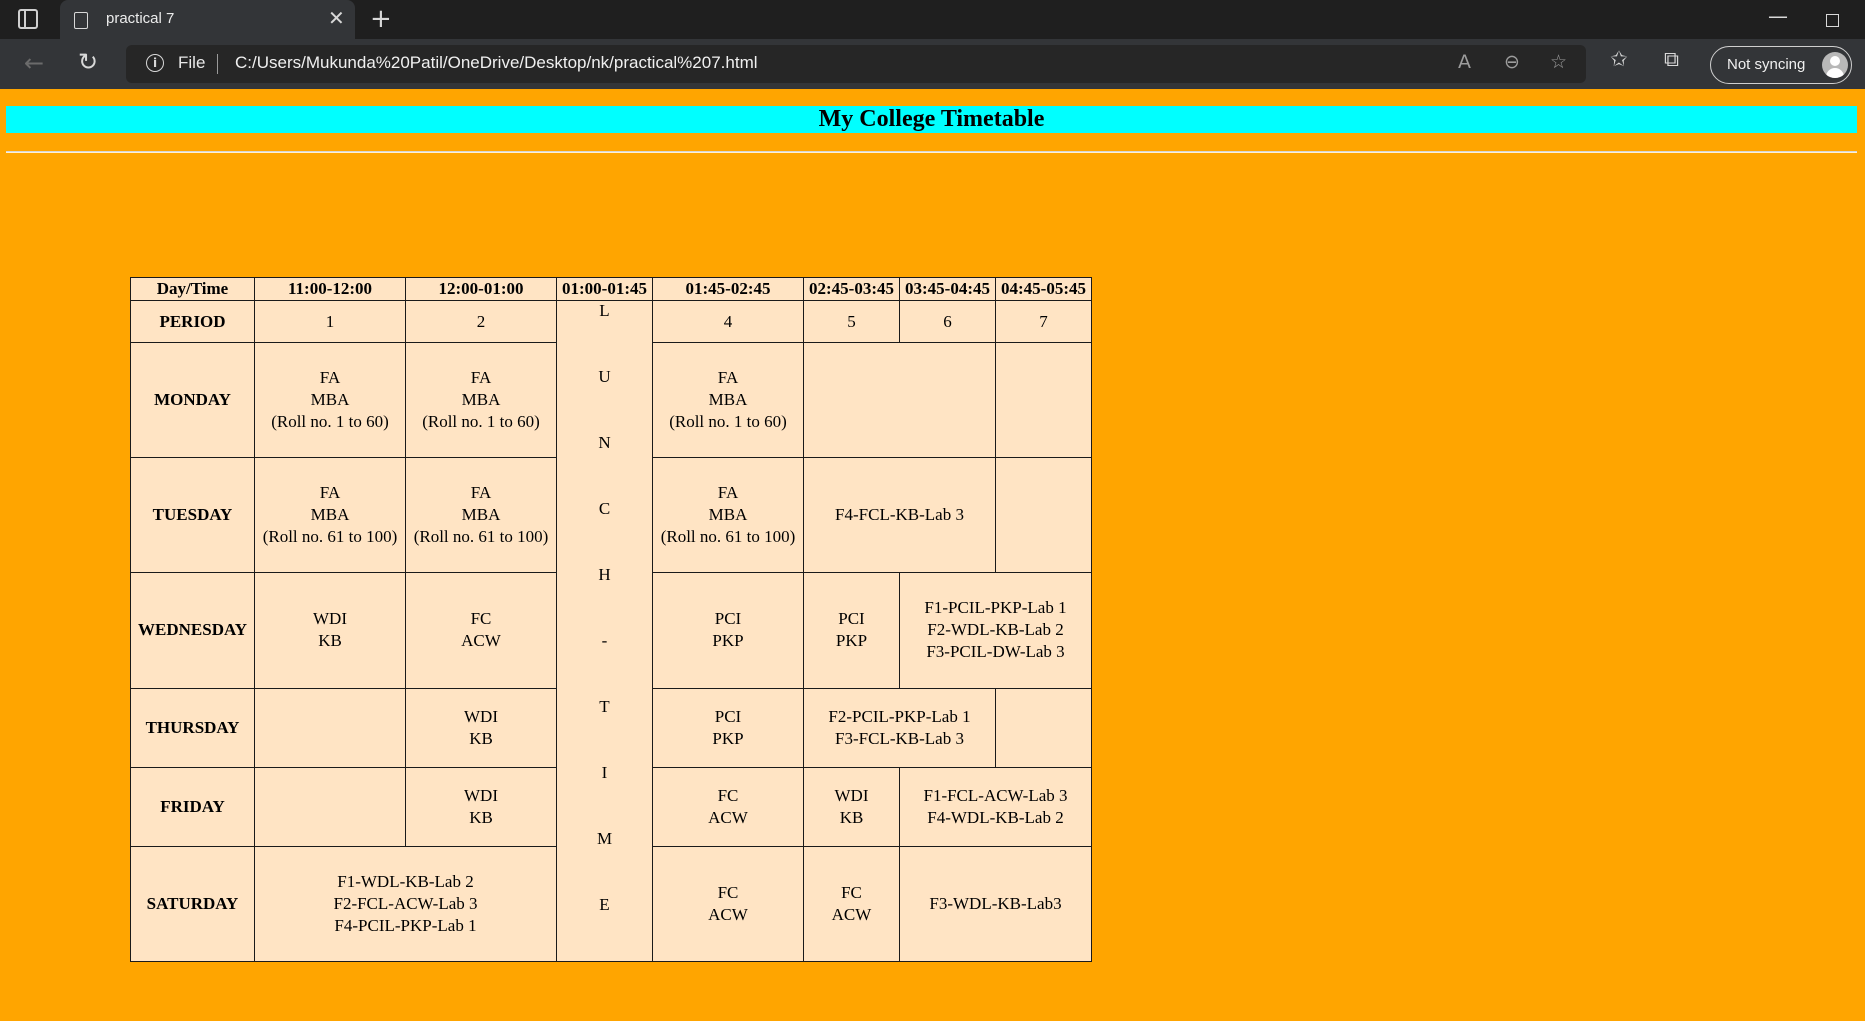  I want to click on lunch-letter: -, so click(604, 640).